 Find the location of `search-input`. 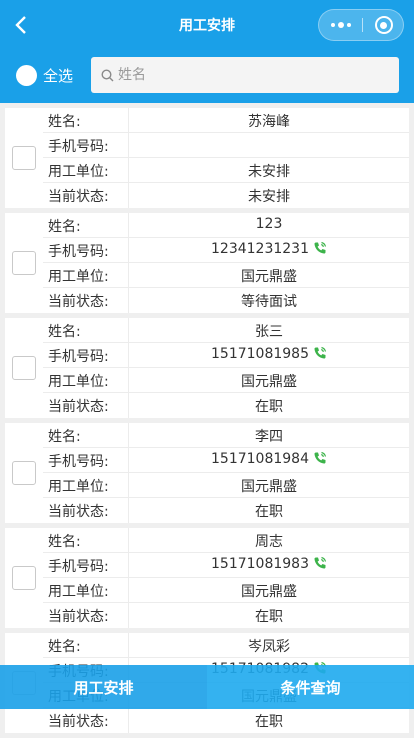

search-input is located at coordinates (248, 75).